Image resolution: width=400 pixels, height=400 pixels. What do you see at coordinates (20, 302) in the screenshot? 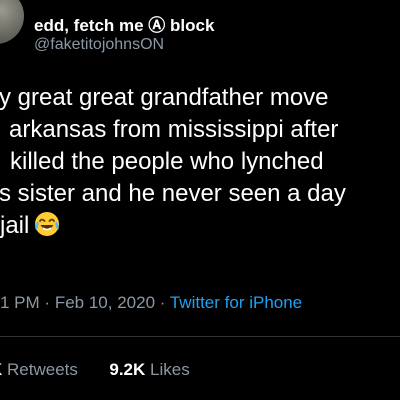
I see `tweet-time: 1 PM` at bounding box center [20, 302].